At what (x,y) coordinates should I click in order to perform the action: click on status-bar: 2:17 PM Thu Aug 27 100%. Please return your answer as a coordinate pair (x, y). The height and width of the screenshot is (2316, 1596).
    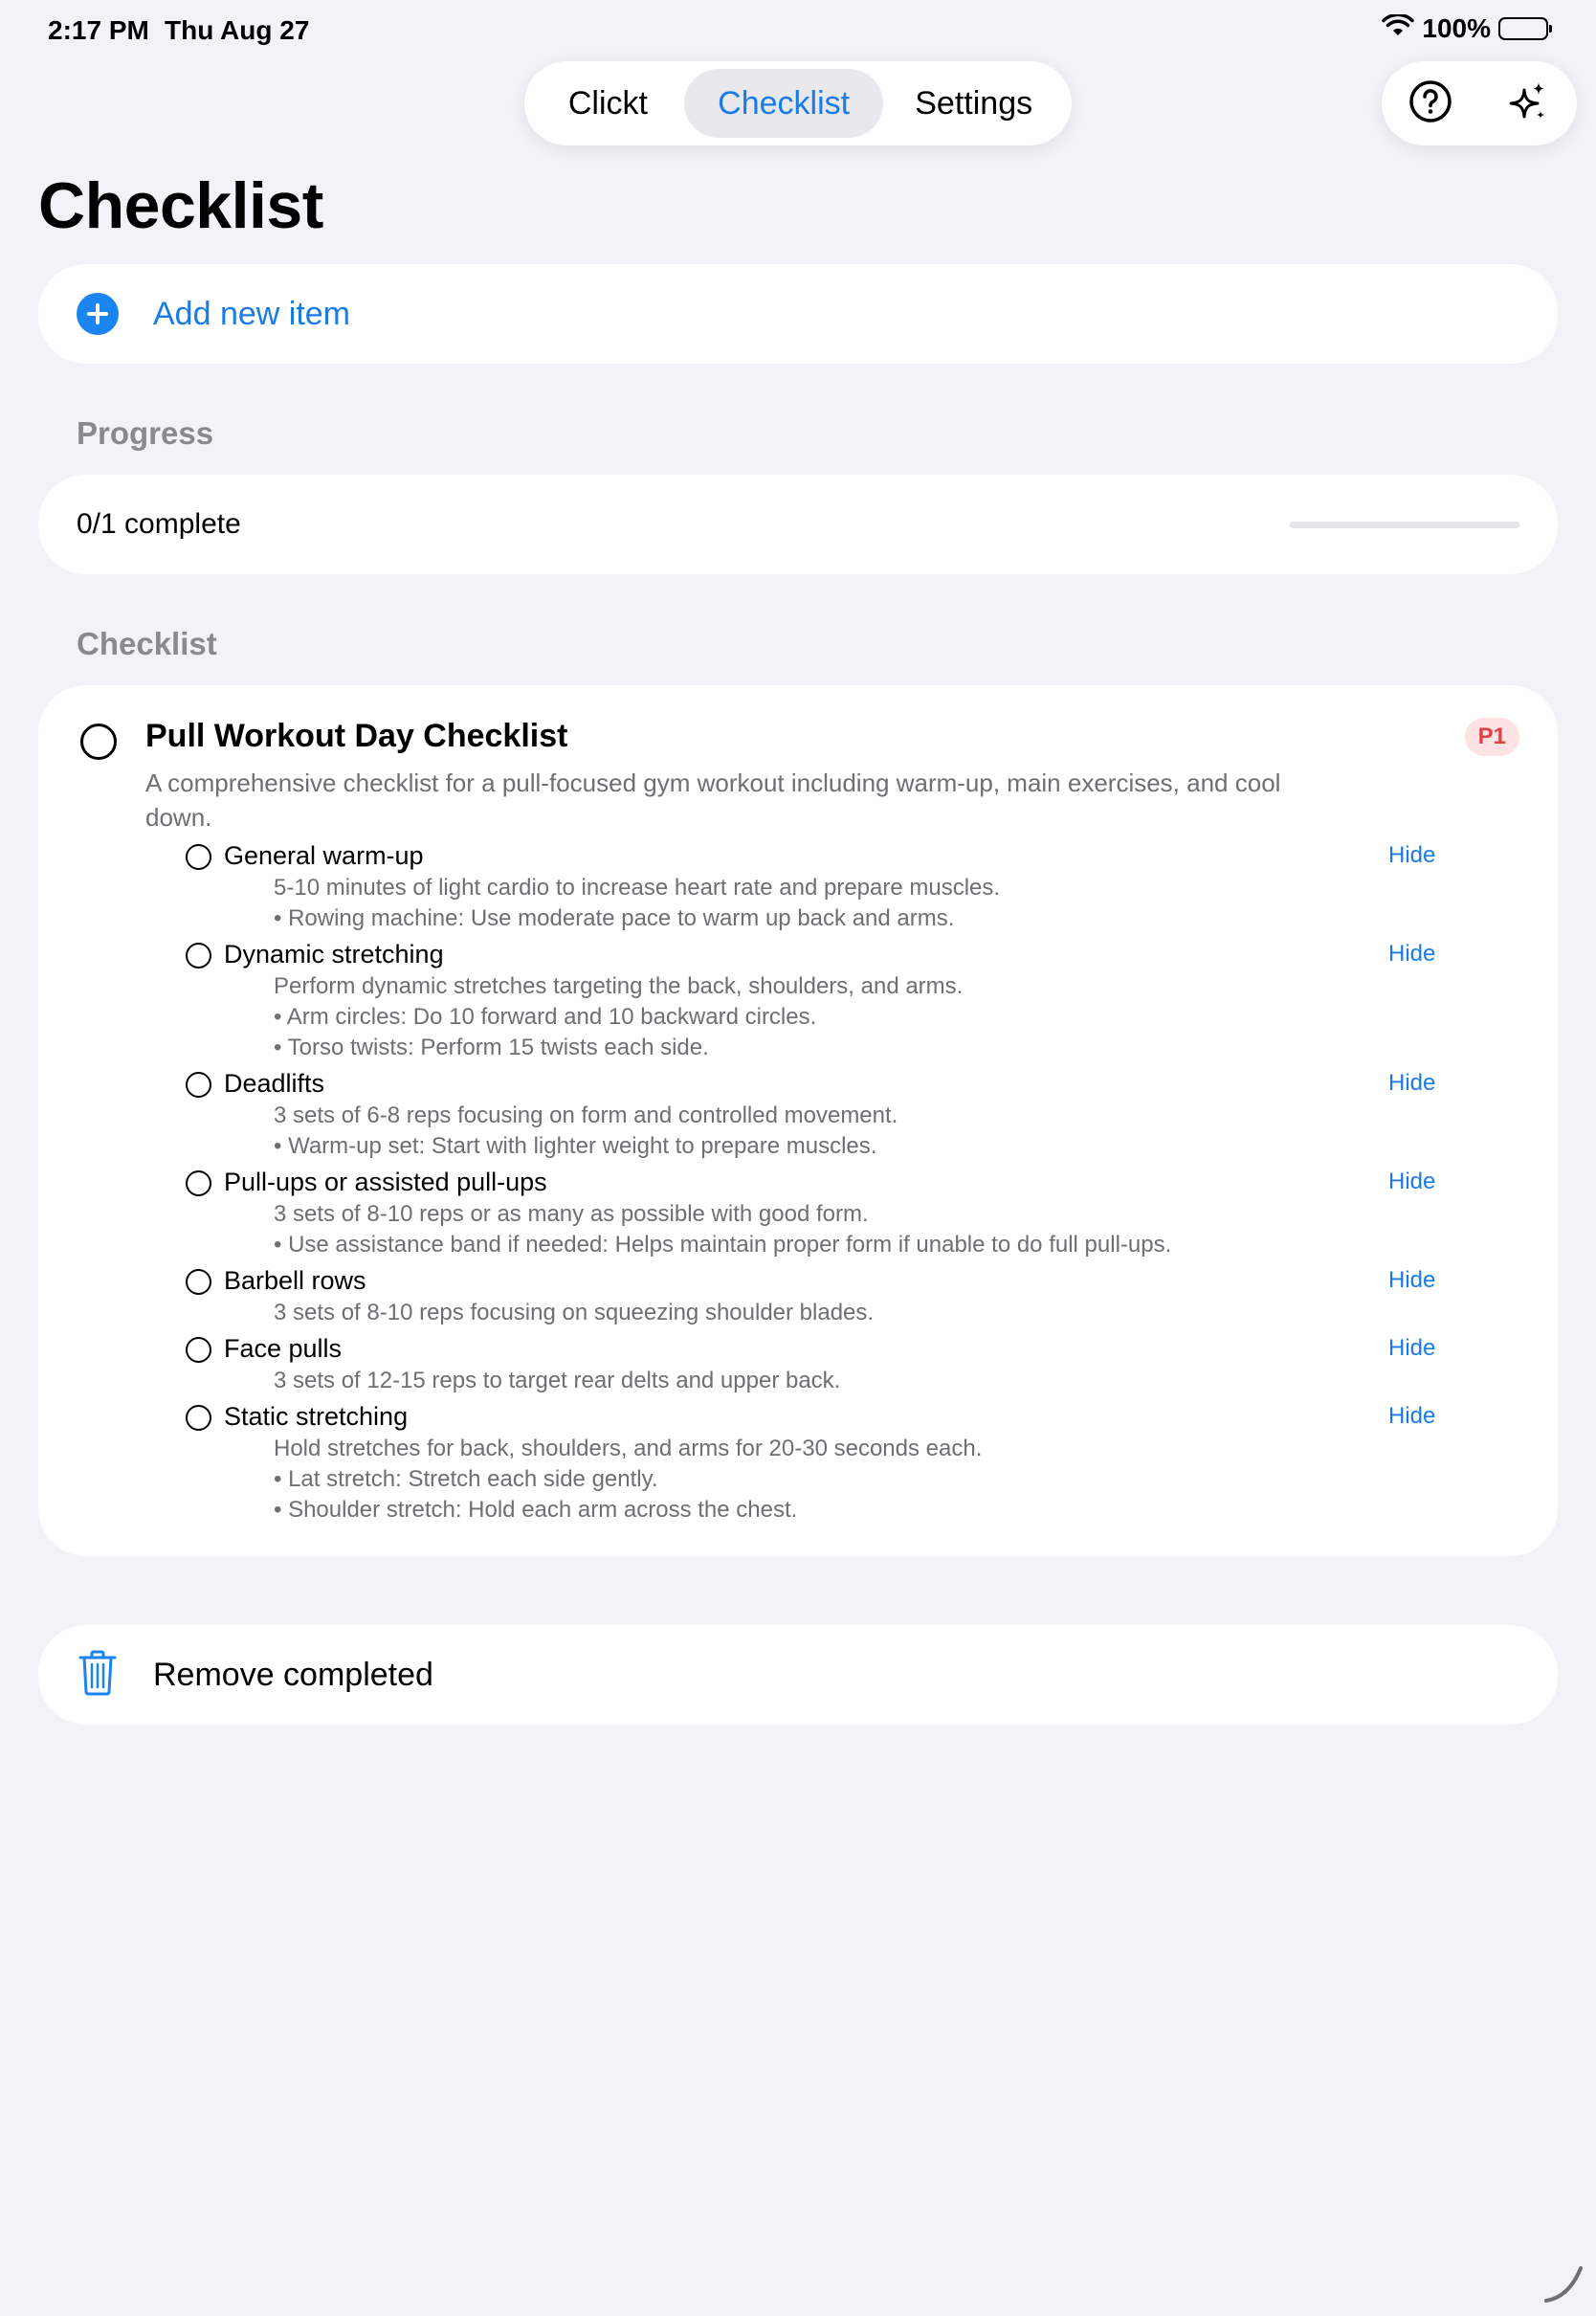
    Looking at the image, I should click on (798, 30).